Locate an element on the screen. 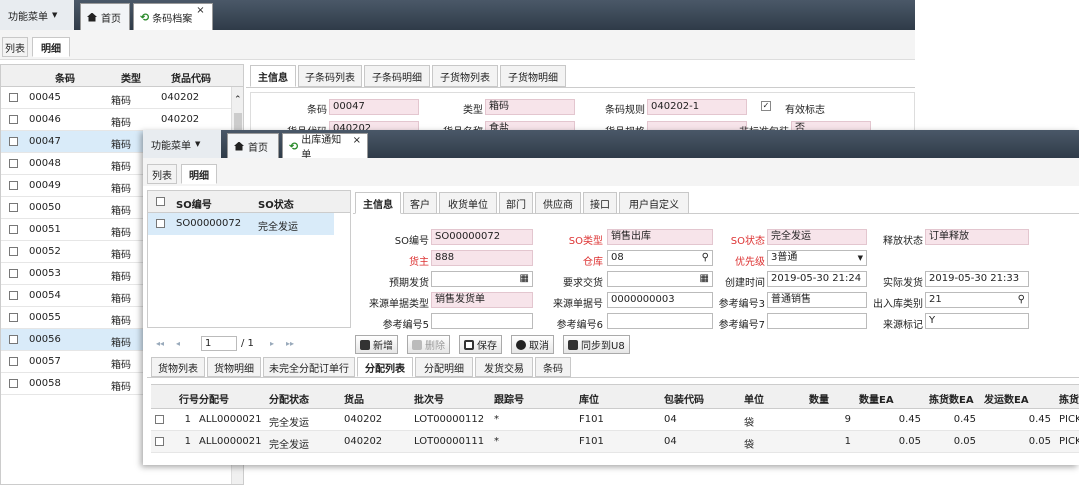 The height and width of the screenshot is (485, 1079). chevron-down-icon: ▼ is located at coordinates (860, 258).